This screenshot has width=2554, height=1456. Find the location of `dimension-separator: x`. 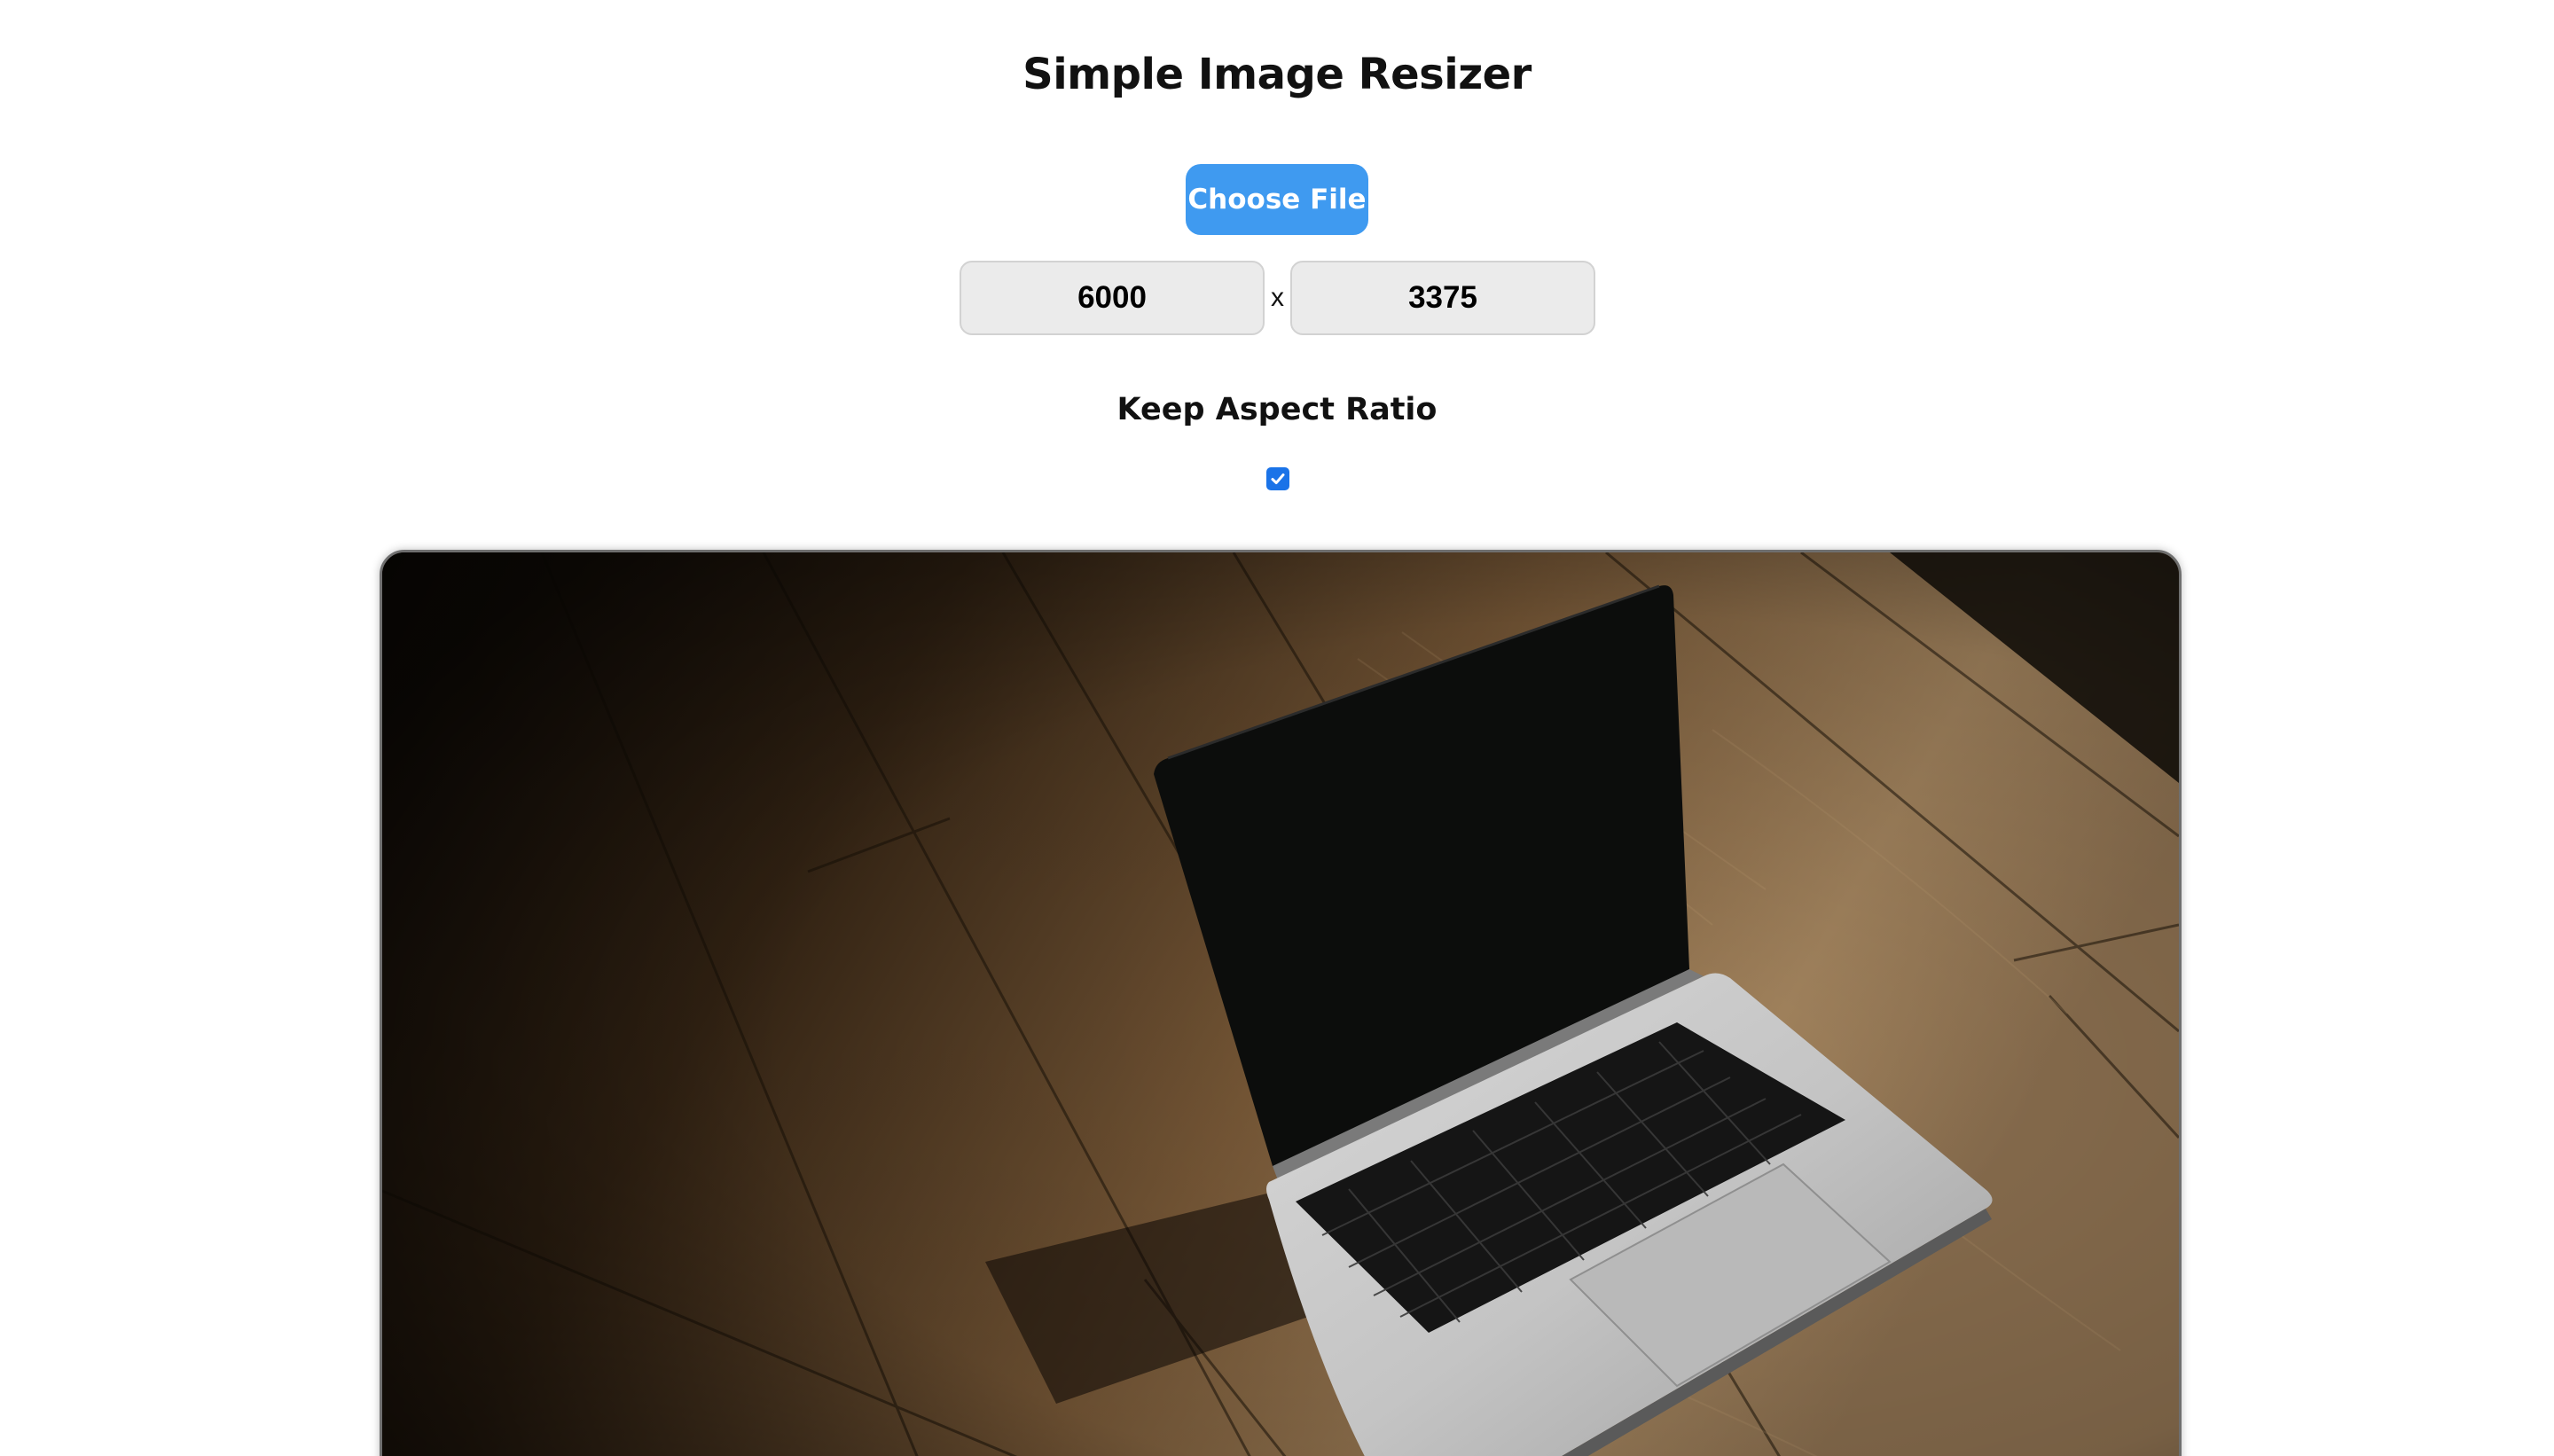

dimension-separator: x is located at coordinates (1277, 297).